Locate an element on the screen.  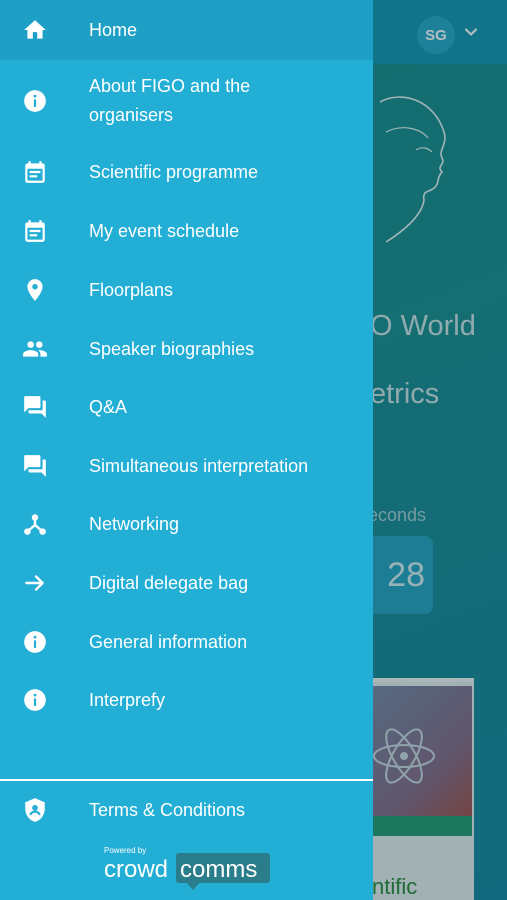
brand-comms-text: comms is located at coordinates (219, 869).